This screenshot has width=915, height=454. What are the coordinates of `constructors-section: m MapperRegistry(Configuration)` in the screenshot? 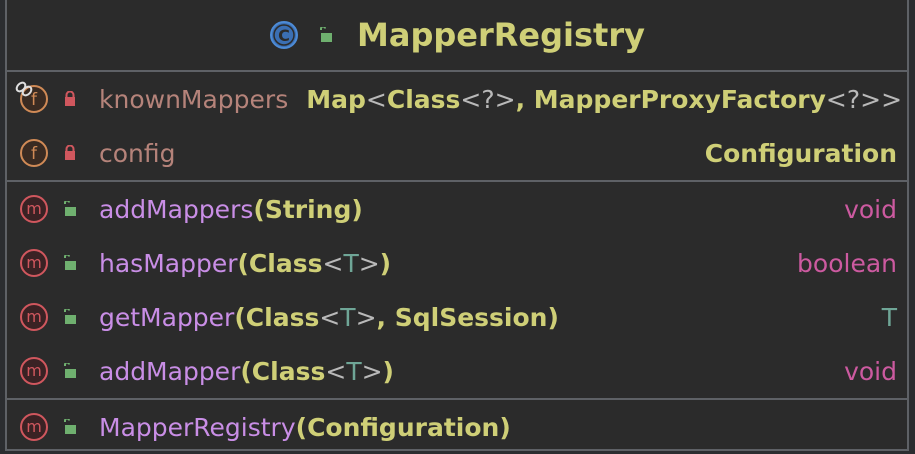 It's located at (457, 427).